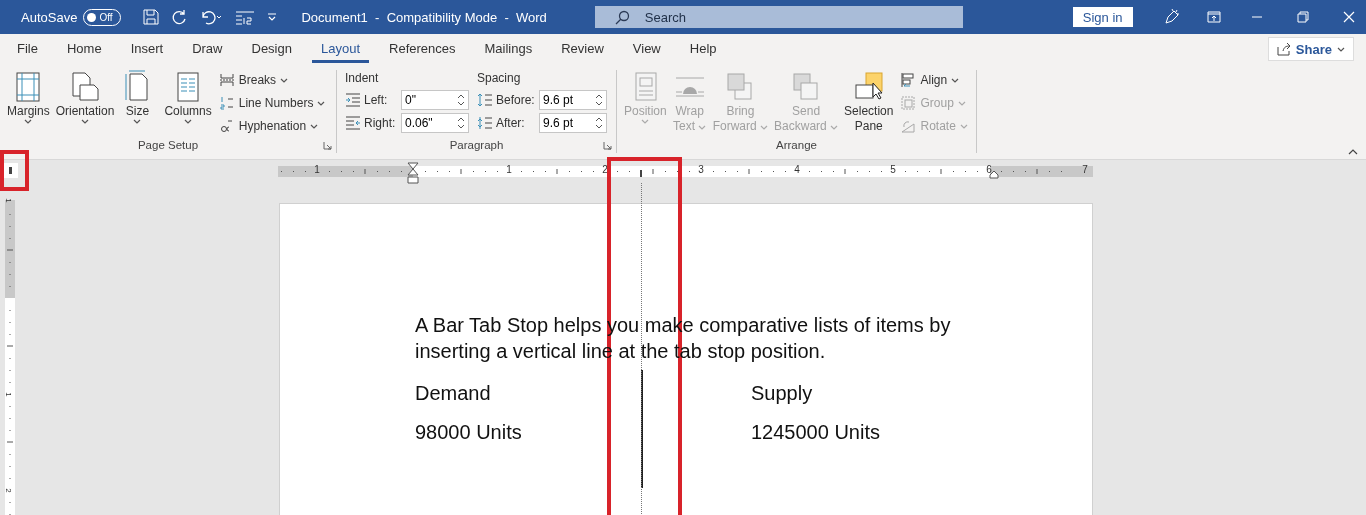 The height and width of the screenshot is (515, 1366). Describe the element at coordinates (85, 104) in the screenshot. I see `ribbon-button: Orientation` at that location.